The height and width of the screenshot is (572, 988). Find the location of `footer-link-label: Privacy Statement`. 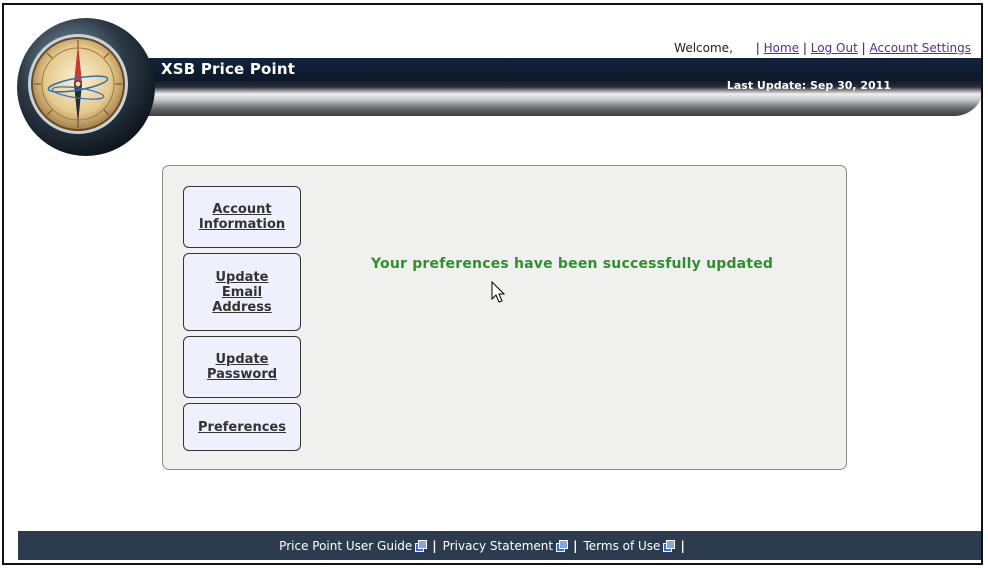

footer-link-label: Privacy Statement is located at coordinates (498, 545).